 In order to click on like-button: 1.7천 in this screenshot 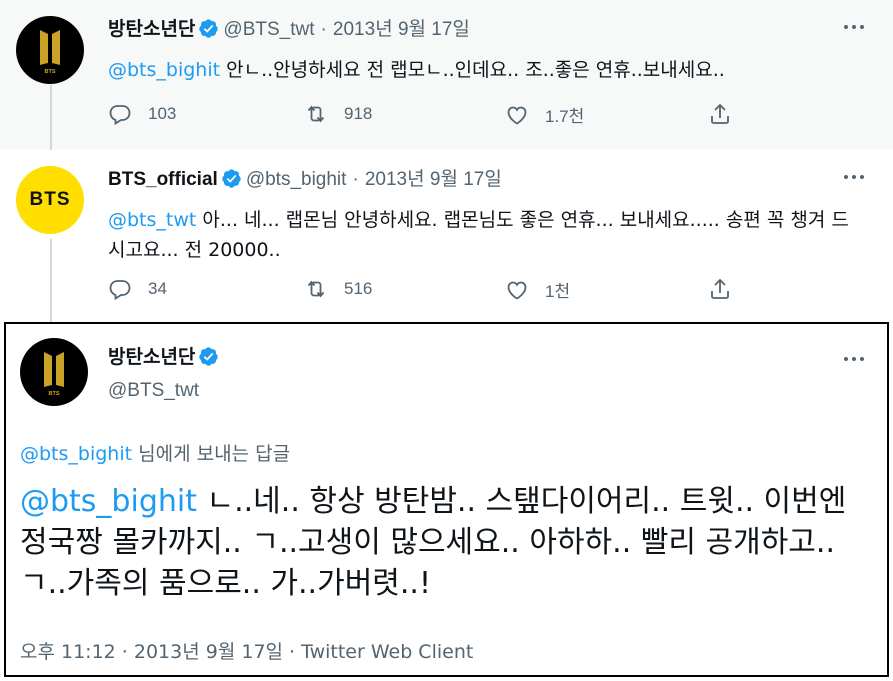, I will do `click(544, 114)`.